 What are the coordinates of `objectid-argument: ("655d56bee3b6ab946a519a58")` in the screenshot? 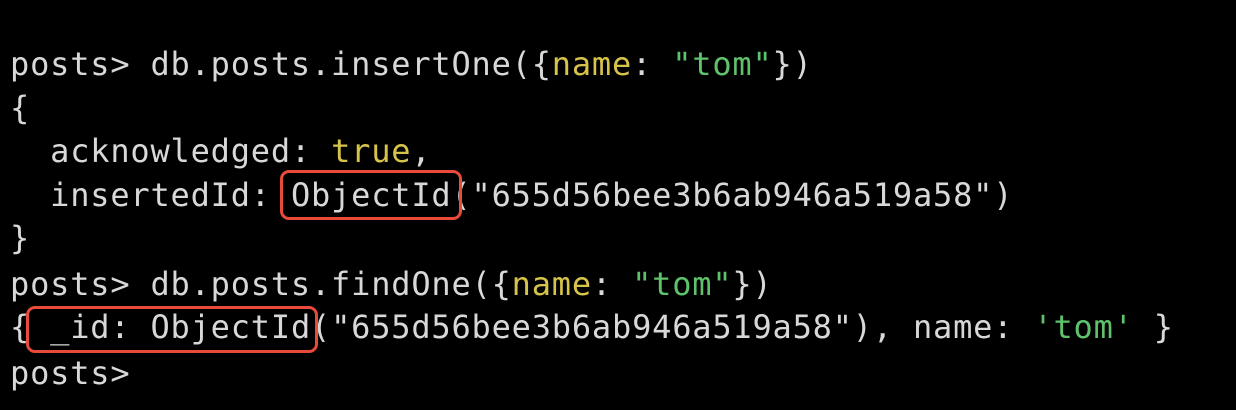 It's located at (732, 195).